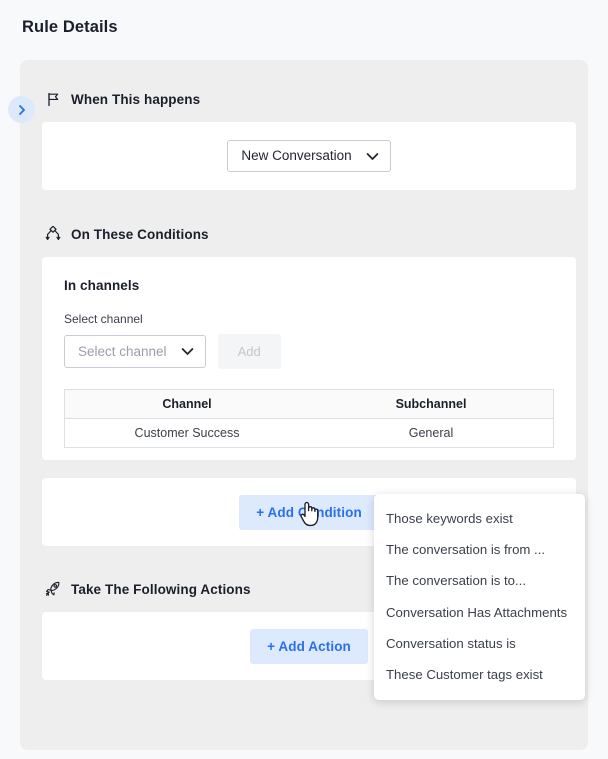 The image size is (608, 759). Describe the element at coordinates (53, 234) in the screenshot. I see `branch-nodes-icon` at that location.